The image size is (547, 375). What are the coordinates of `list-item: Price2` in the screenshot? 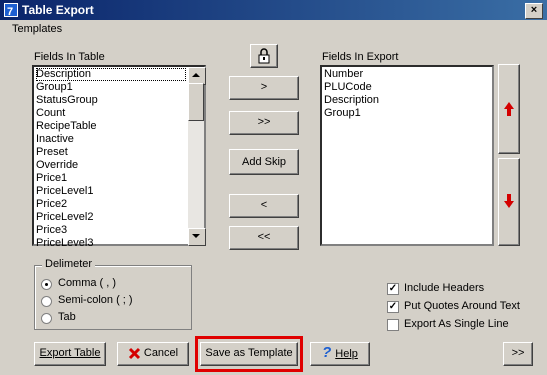 It's located at (51, 204).